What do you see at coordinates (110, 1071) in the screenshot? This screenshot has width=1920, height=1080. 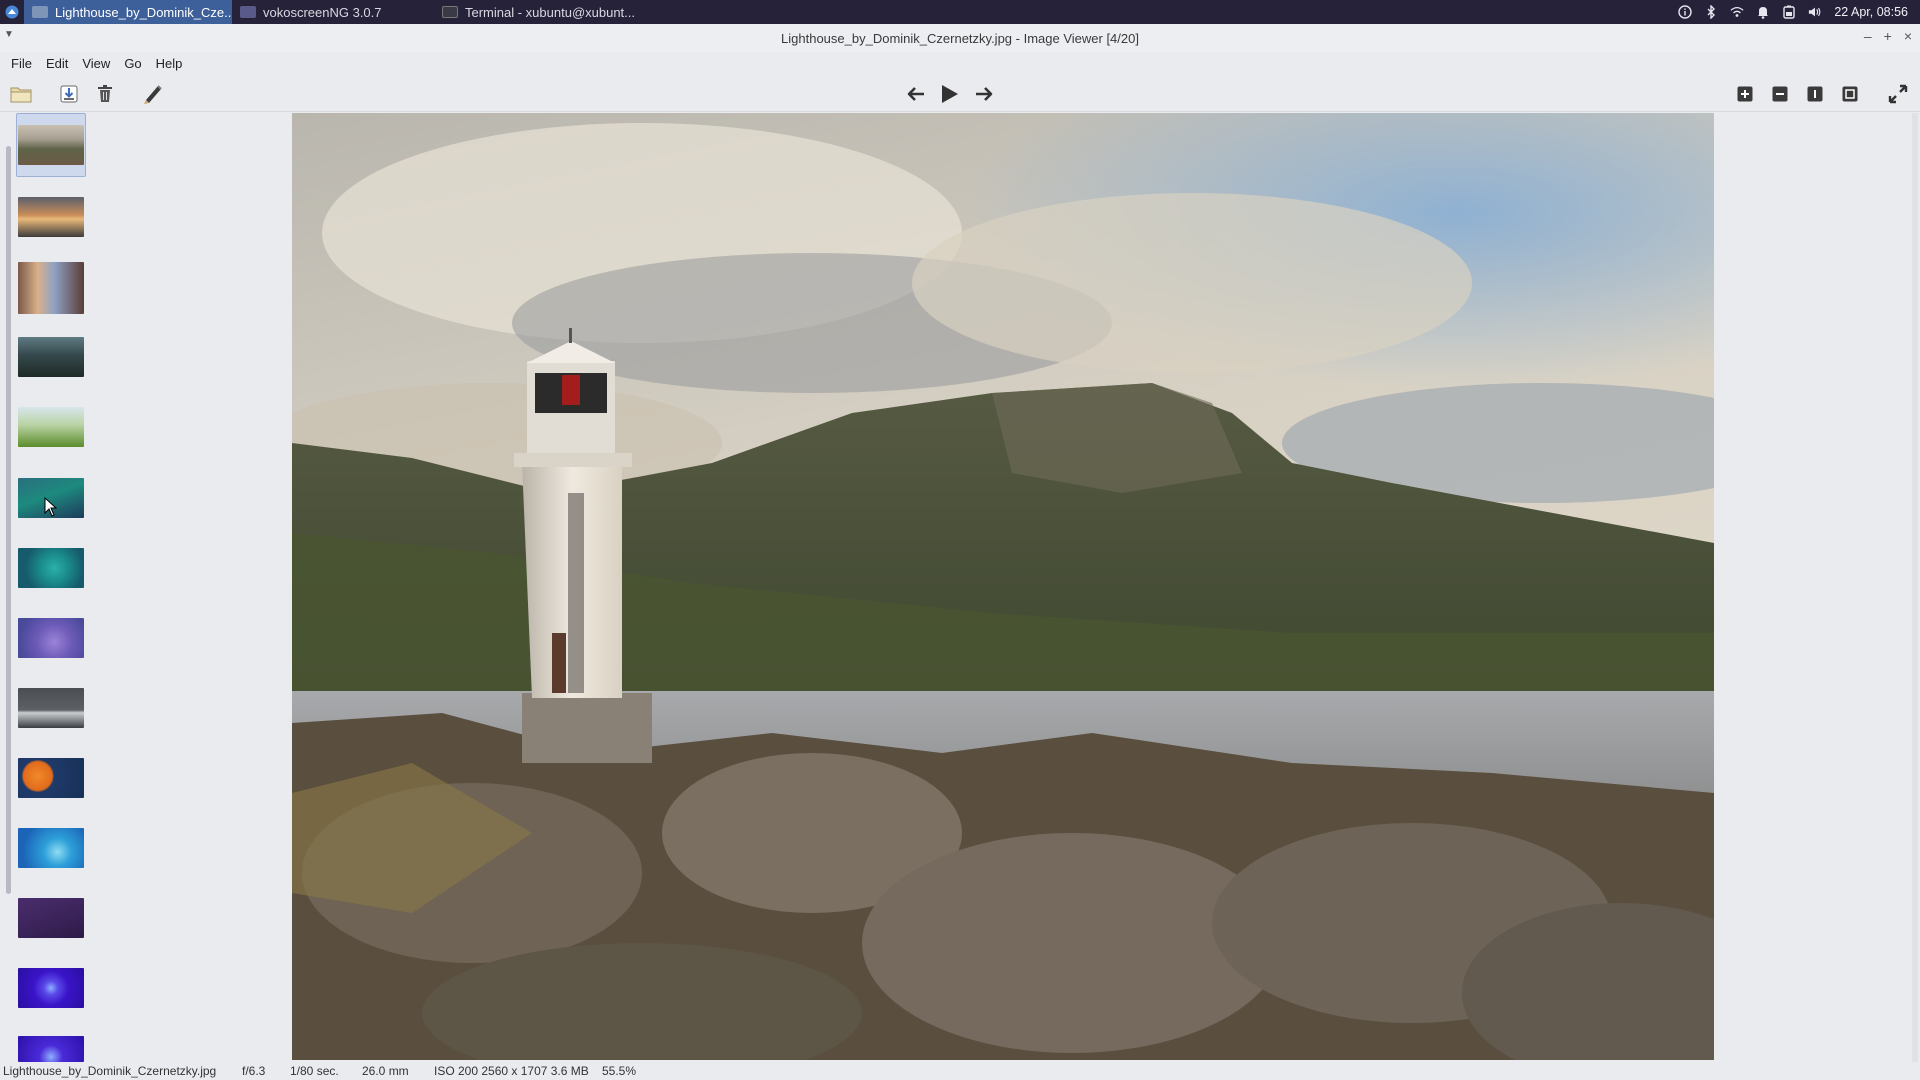 I see `status-filename: Lighthouse_by_Dominik_Czernetzky.jpg` at bounding box center [110, 1071].